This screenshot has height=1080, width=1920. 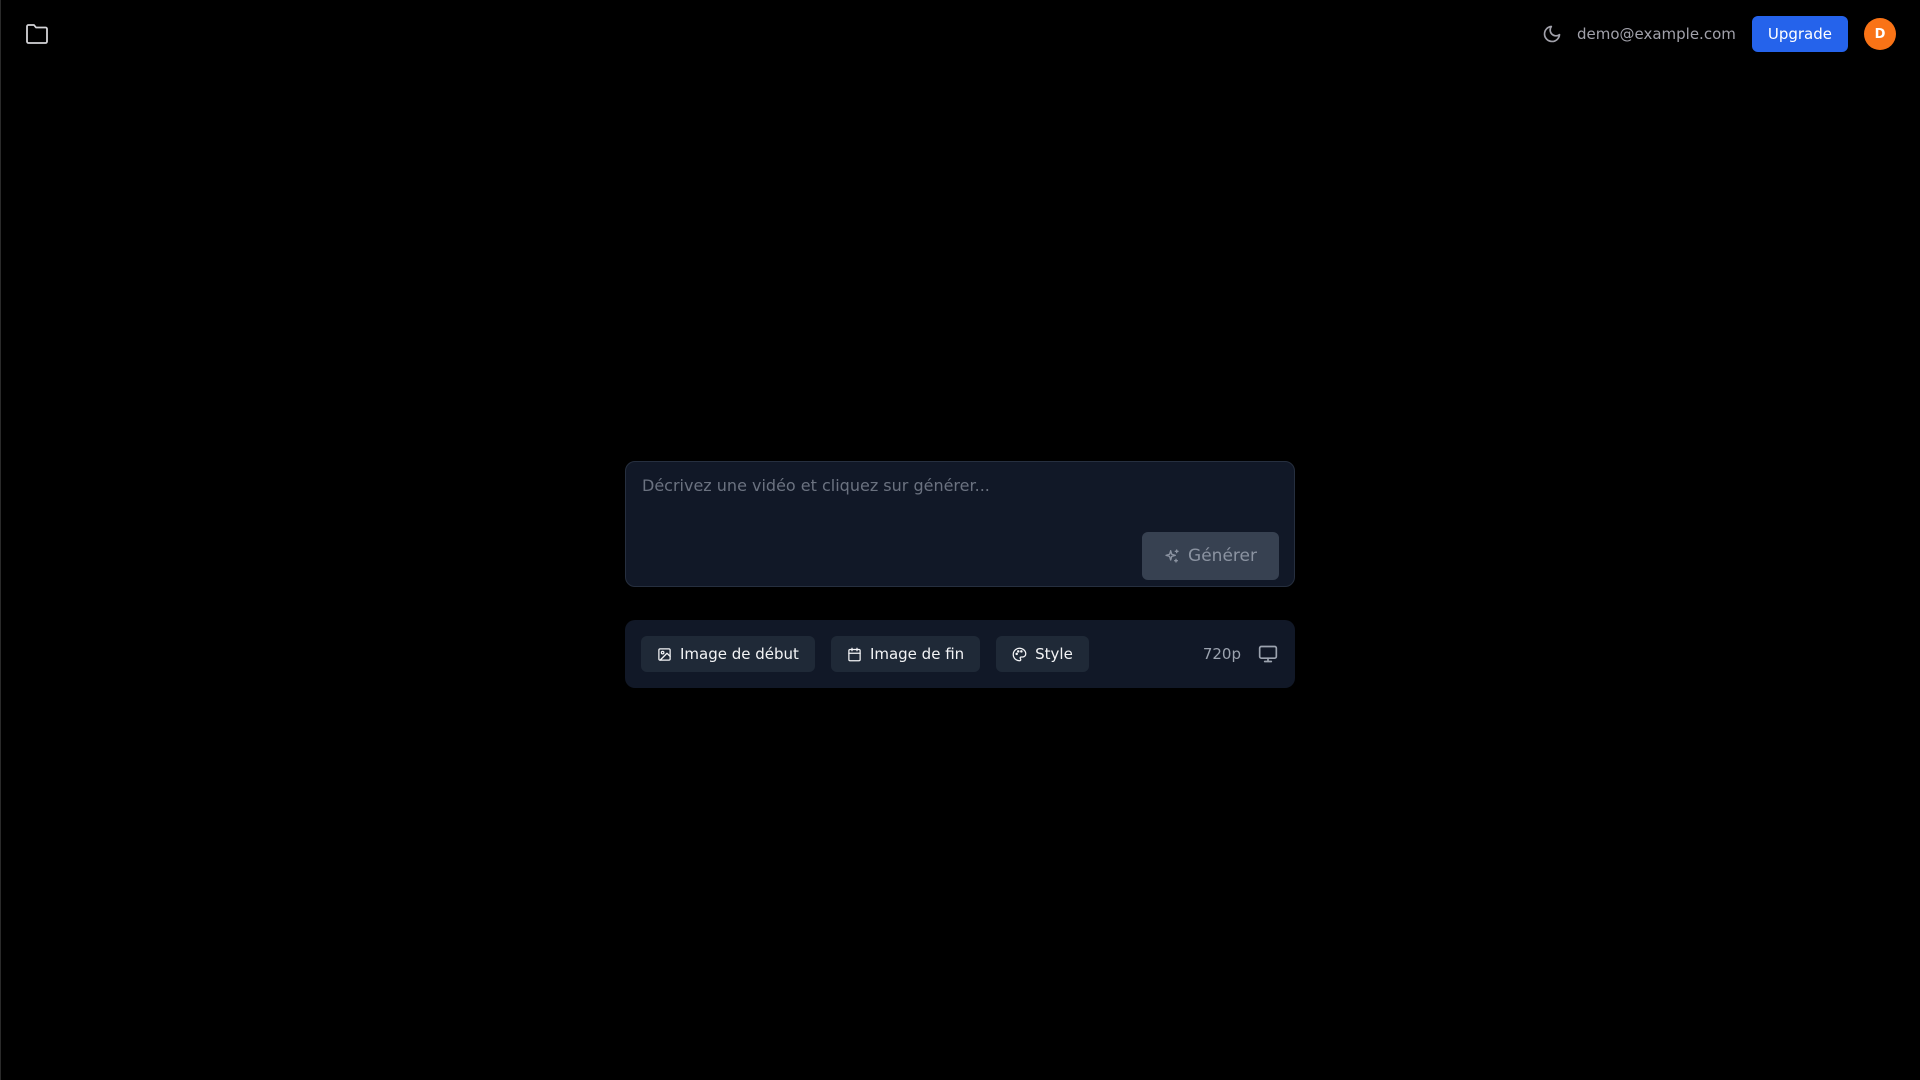 I want to click on folder-icon, so click(x=37, y=34).